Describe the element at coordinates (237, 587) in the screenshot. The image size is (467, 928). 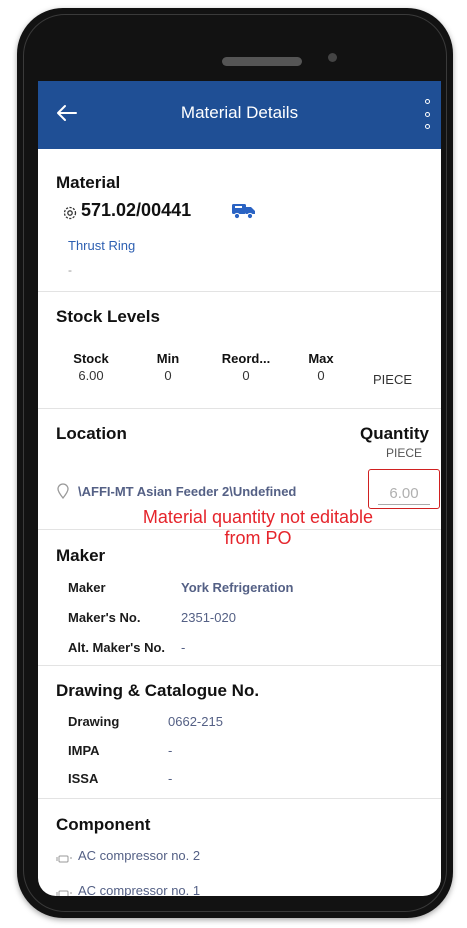
I see `maker-value: York Refrigeration` at that location.